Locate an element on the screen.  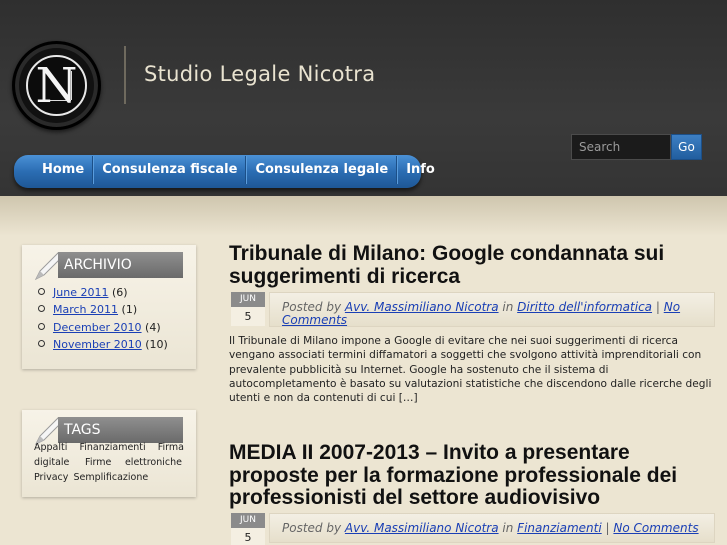
nav-info: Info is located at coordinates (420, 170).